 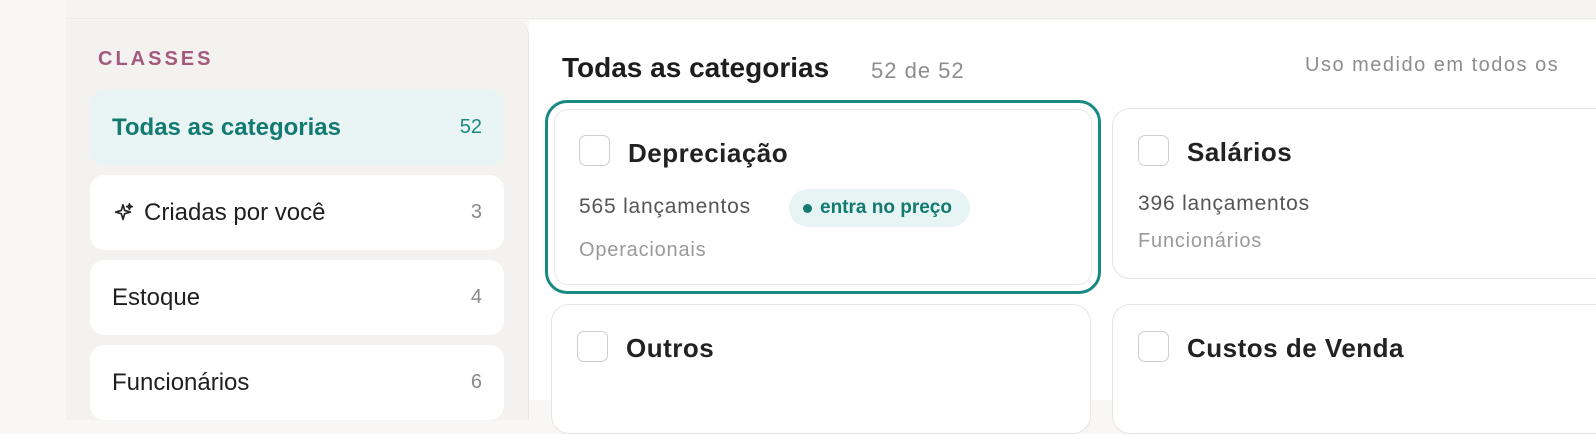 I want to click on sidebar-section-title: CLASSES, so click(x=156, y=59).